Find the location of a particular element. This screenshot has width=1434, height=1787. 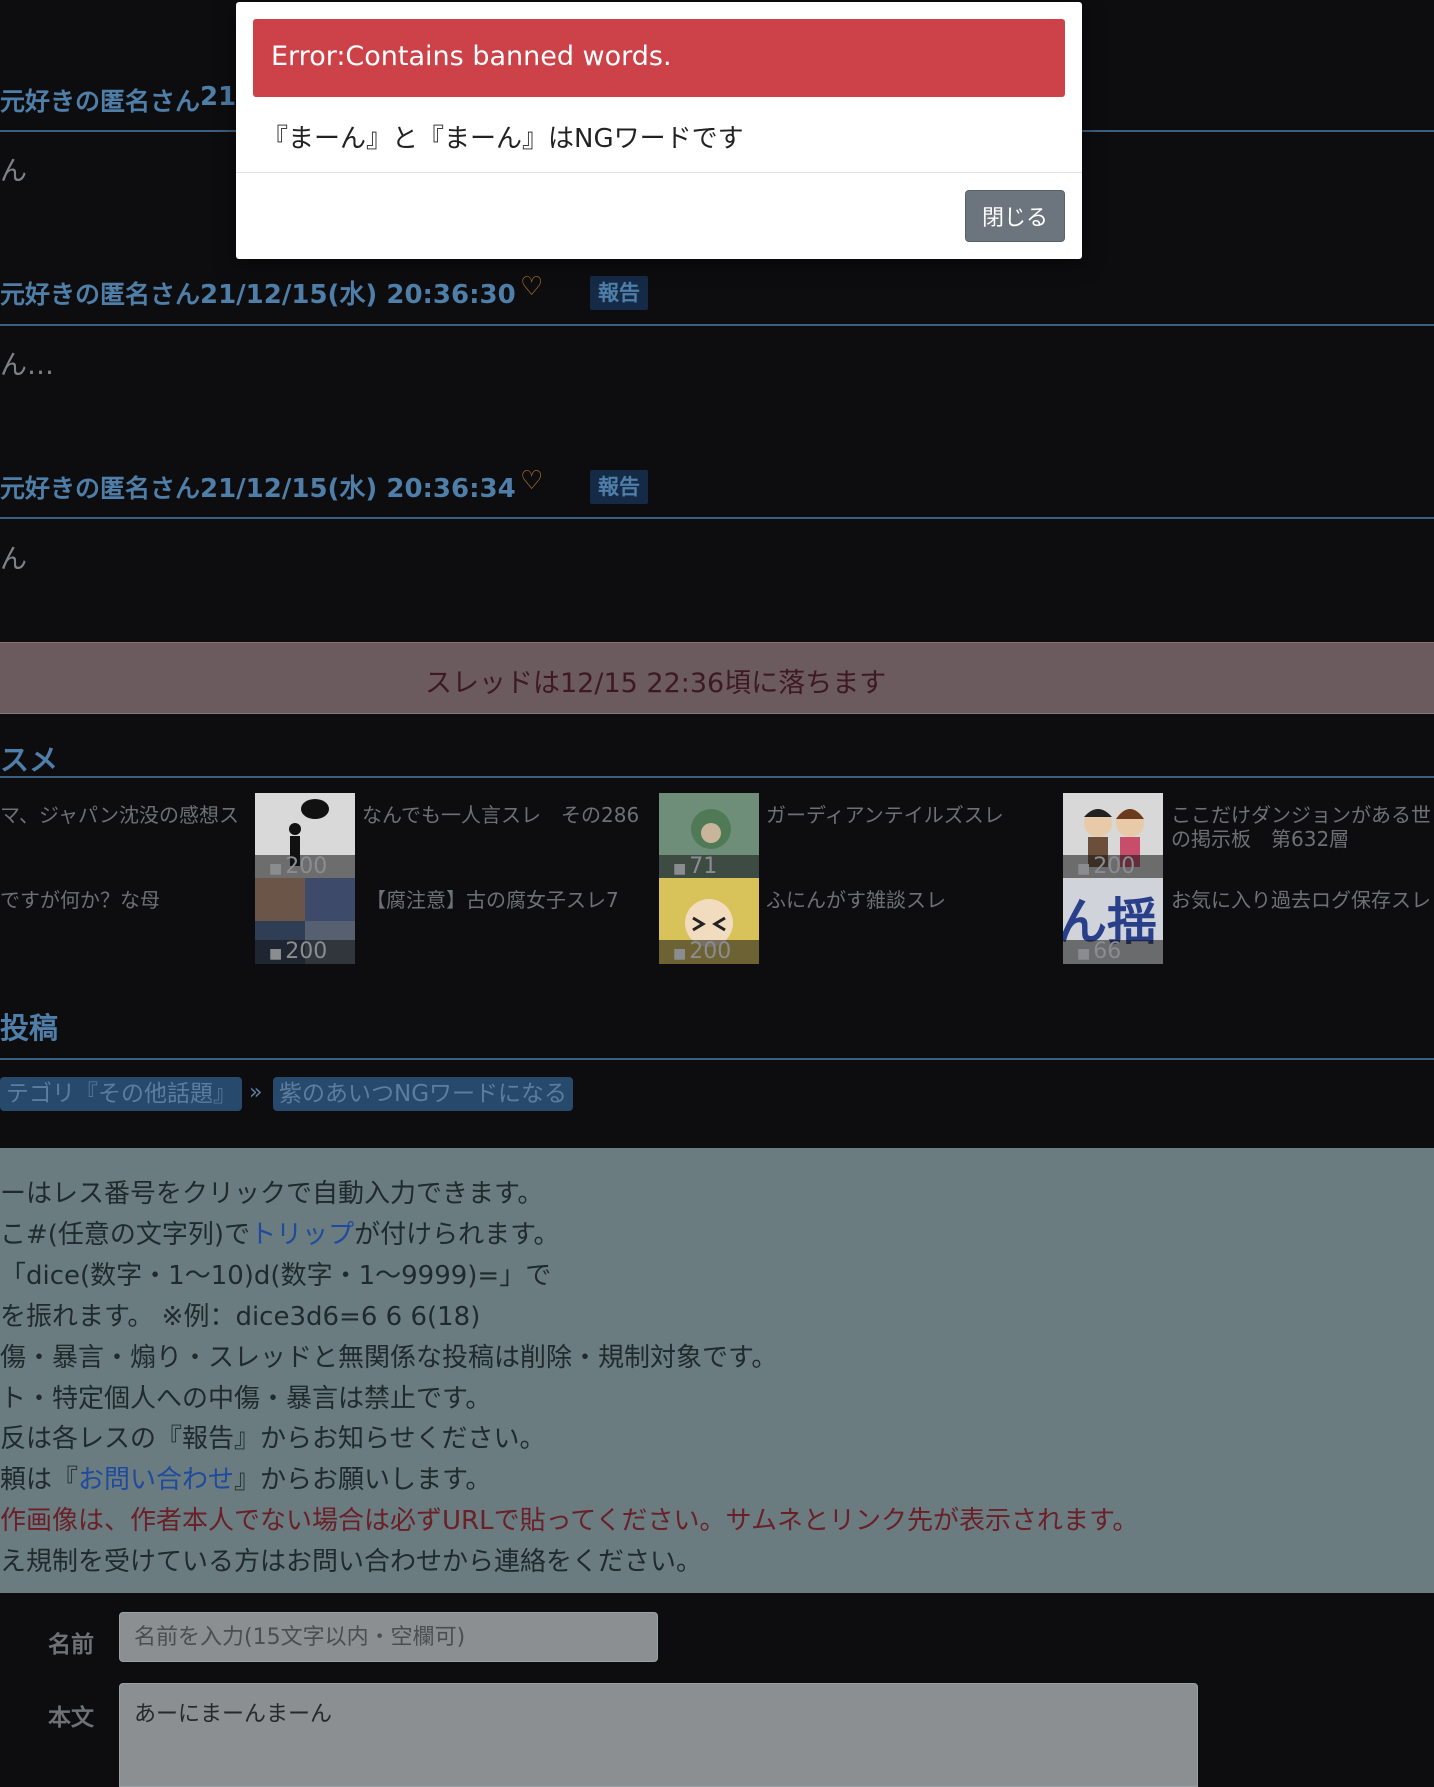

expire-text: スレッドは12/15 22:36頃に落ちます is located at coordinates (656, 683).